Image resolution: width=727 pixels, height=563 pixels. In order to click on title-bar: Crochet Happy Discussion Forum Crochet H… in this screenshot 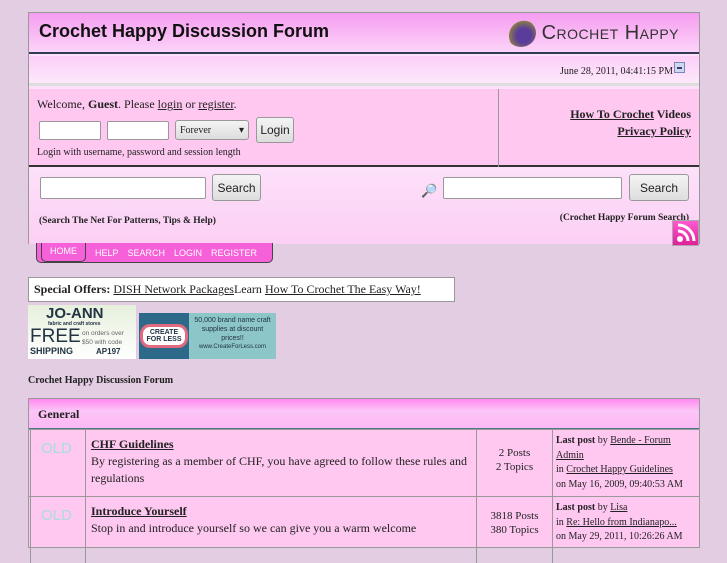, I will do `click(364, 33)`.